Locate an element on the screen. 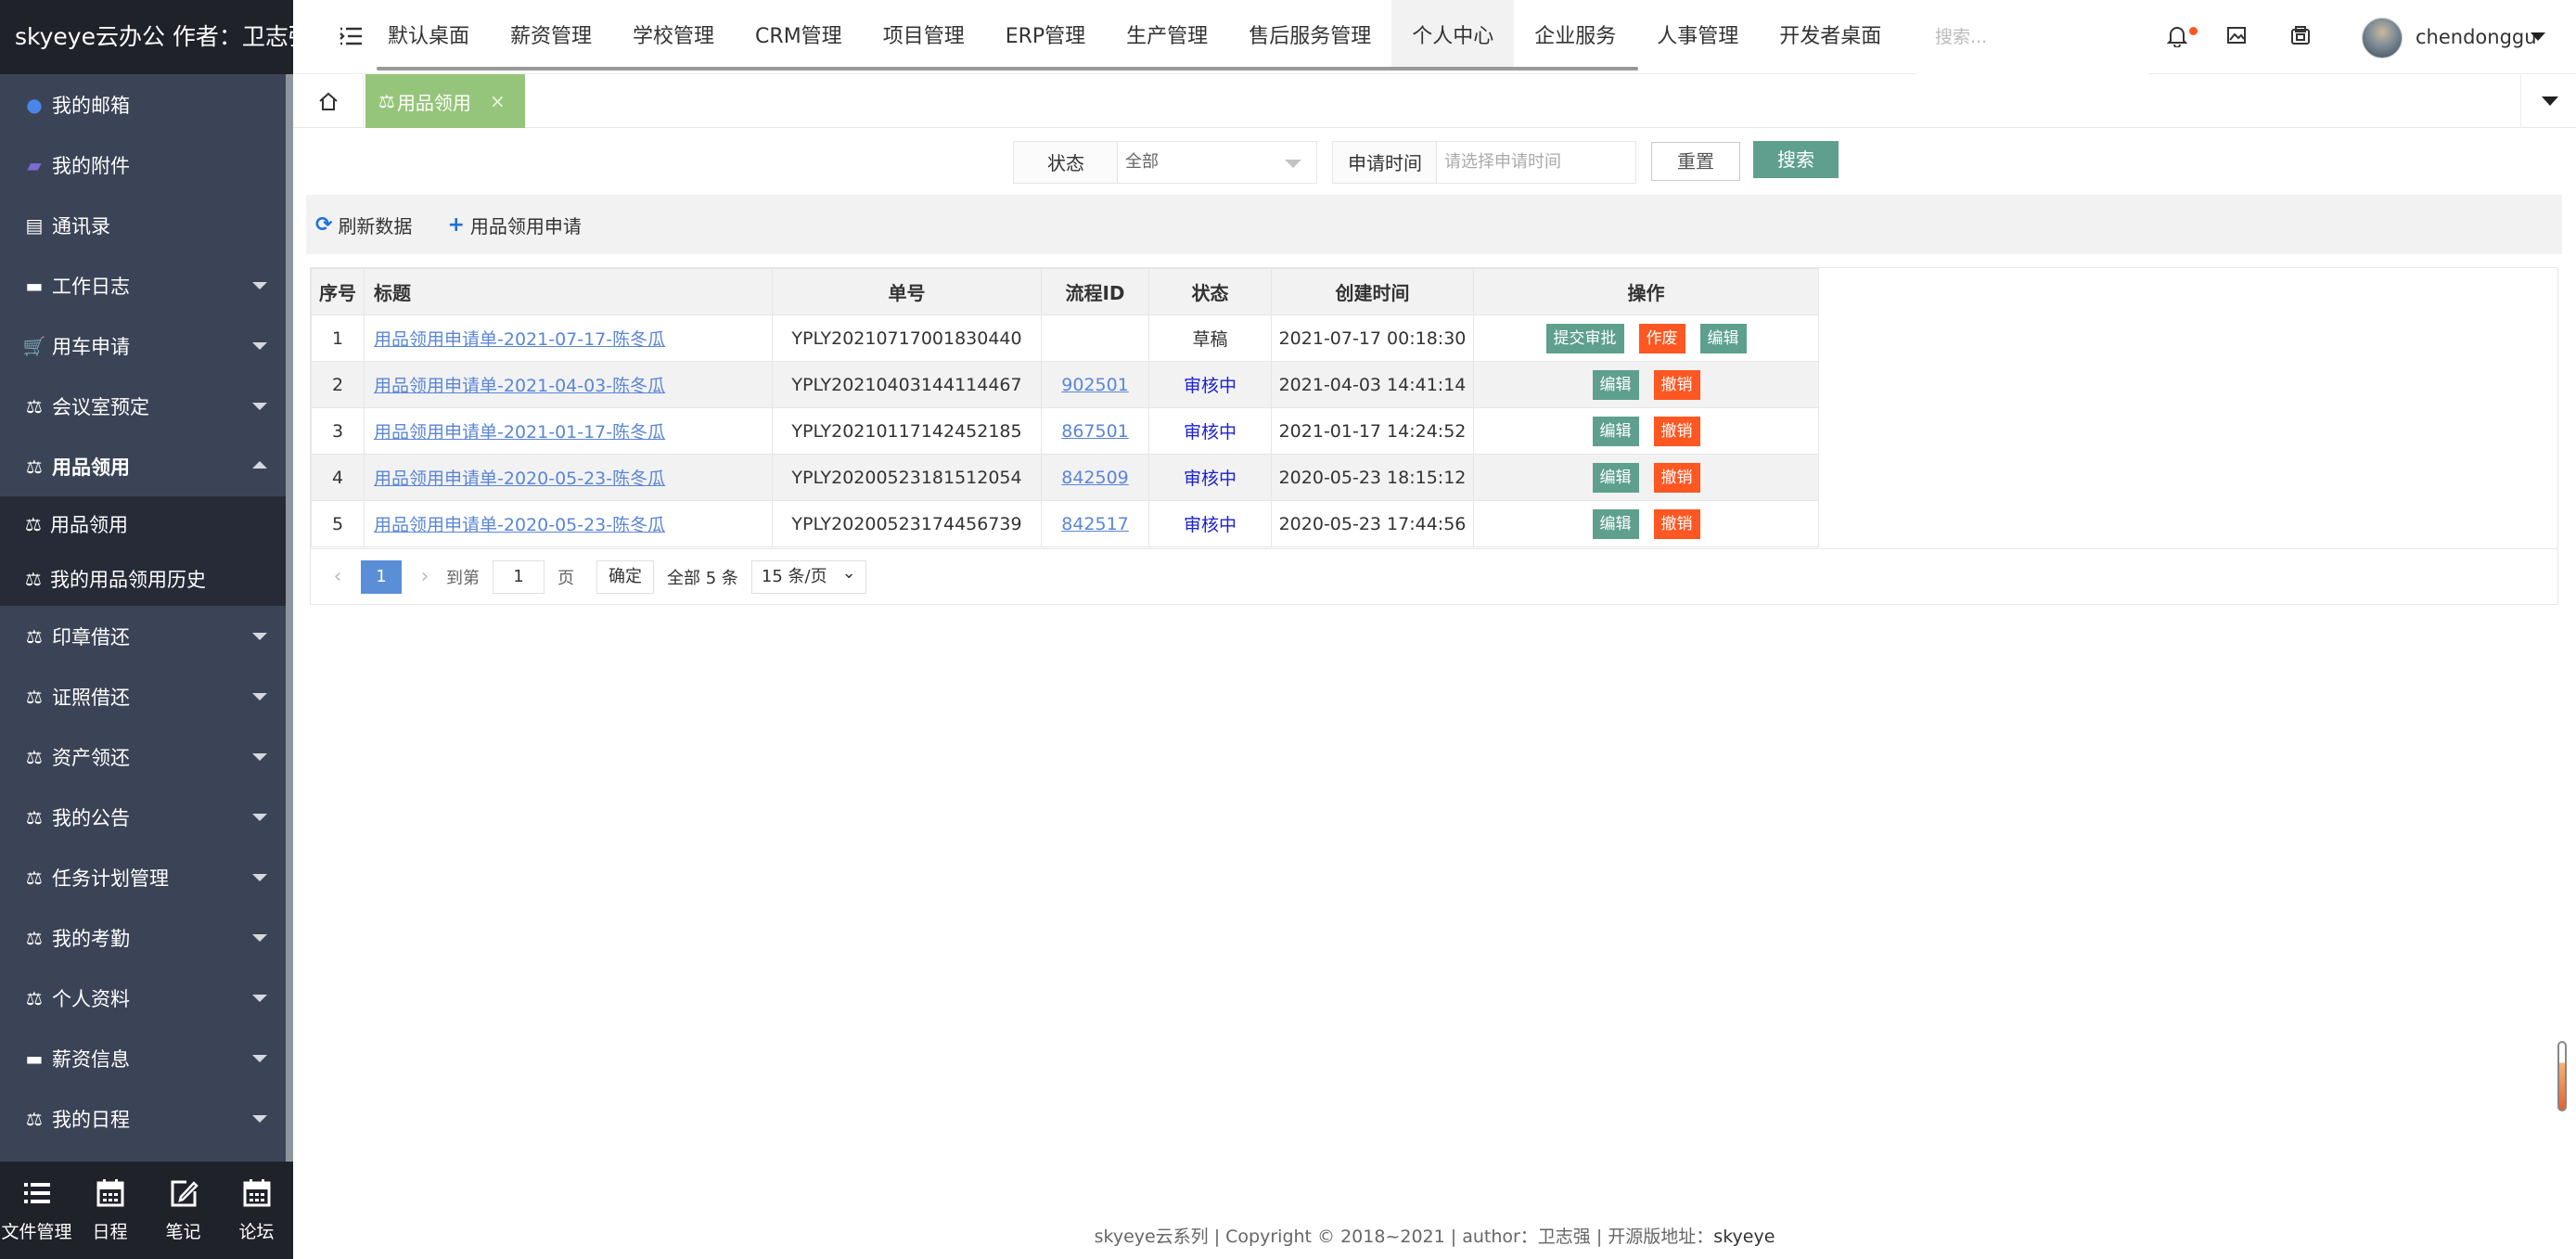  sidebar-item-6: ⚖ 用品领用 is located at coordinates (143, 466).